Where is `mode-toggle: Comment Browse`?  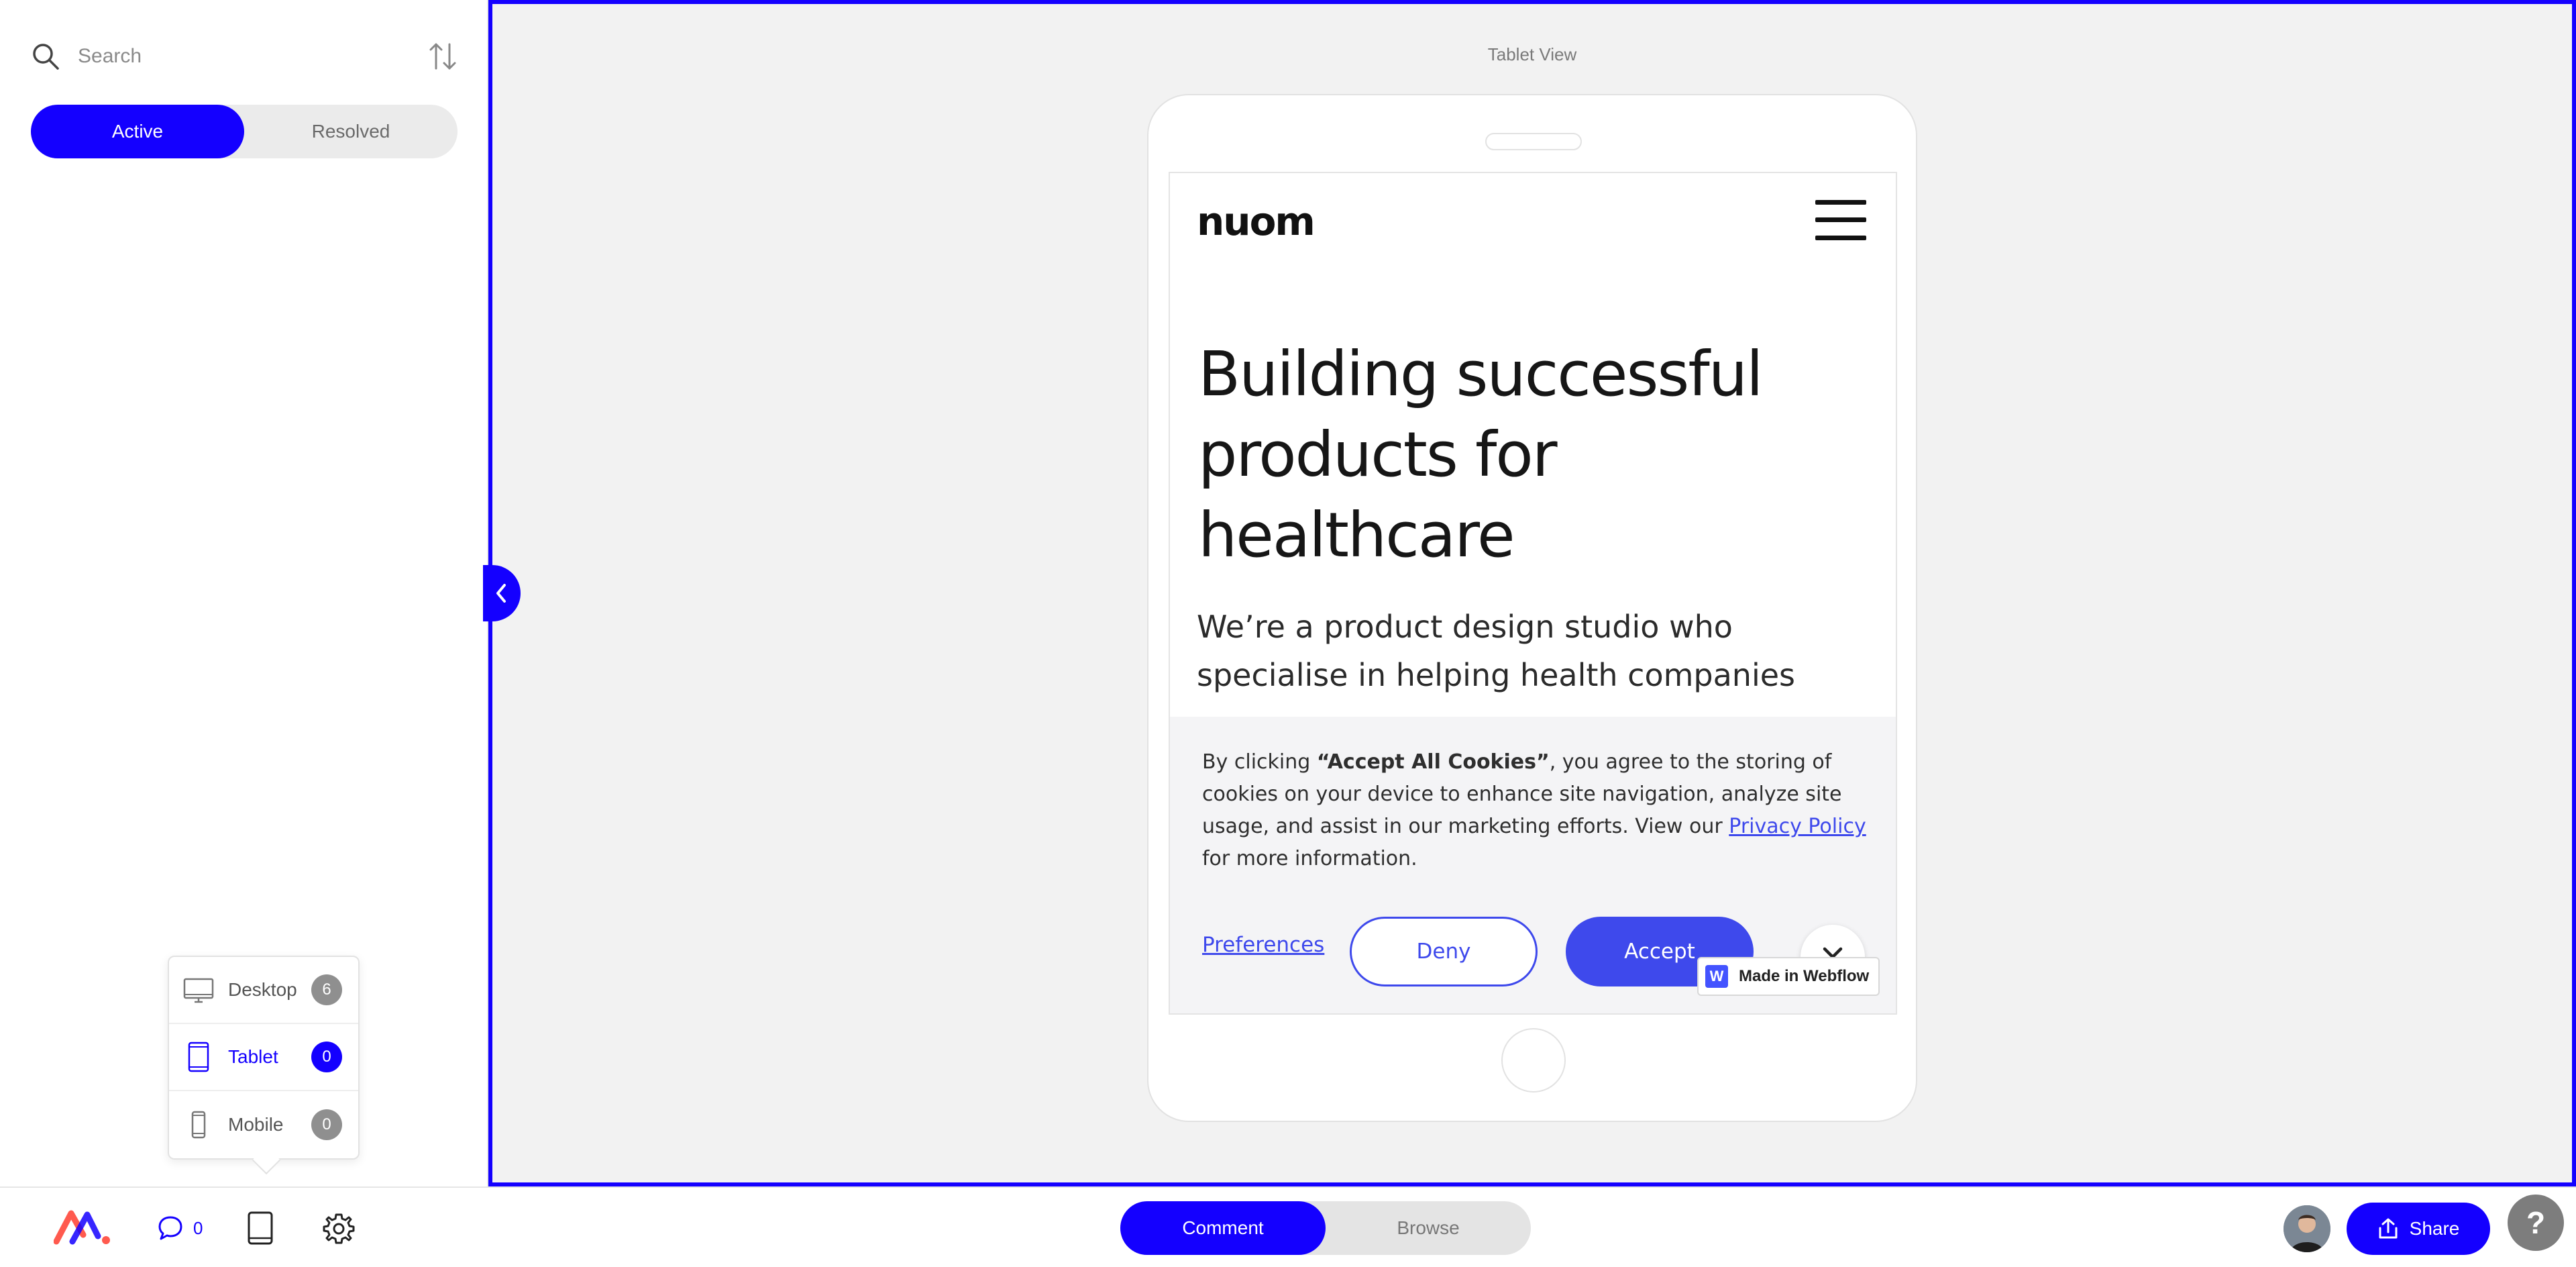 mode-toggle: Comment Browse is located at coordinates (1325, 1228).